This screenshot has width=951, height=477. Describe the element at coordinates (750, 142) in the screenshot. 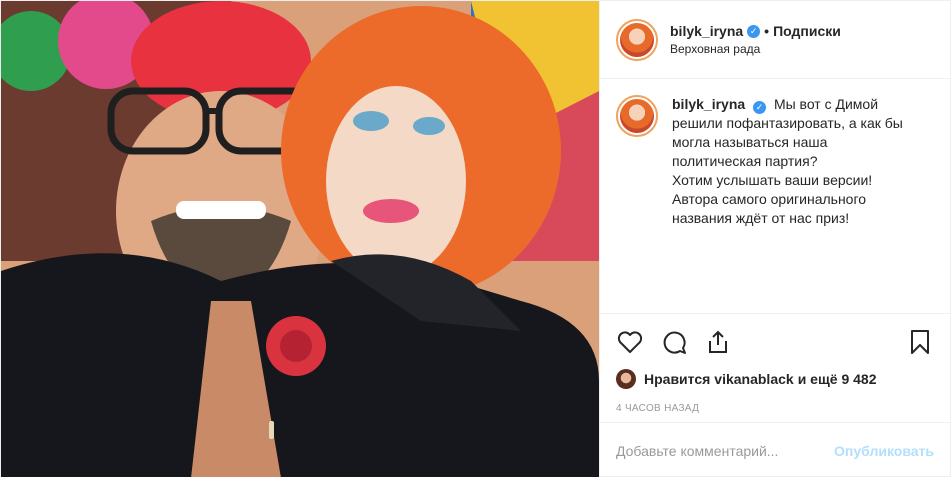

I see `caption-line: могла называться наша` at that location.